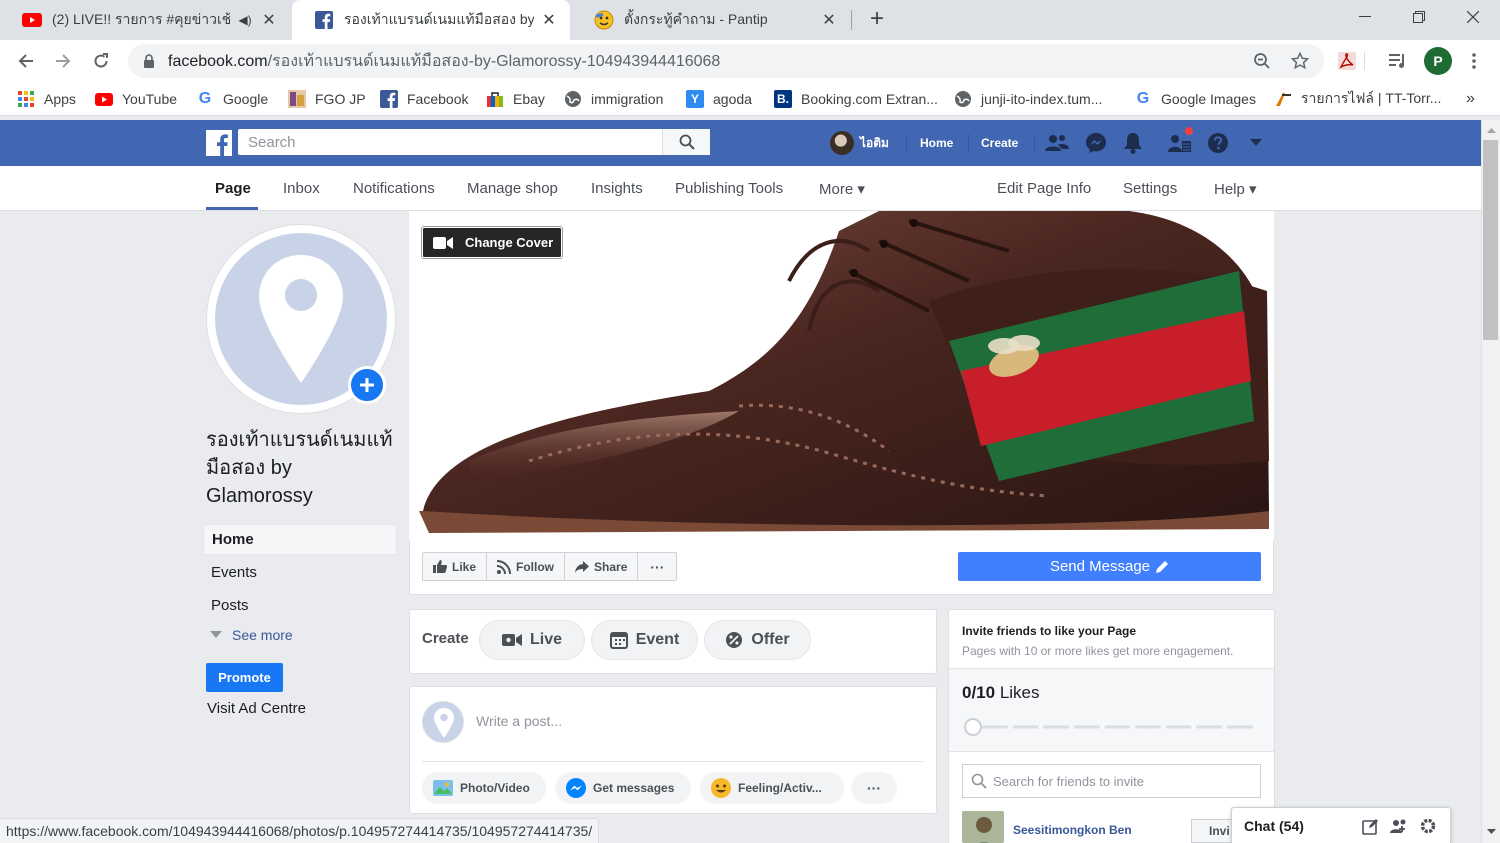  I want to click on toolbar-divider, so click(1364, 61).